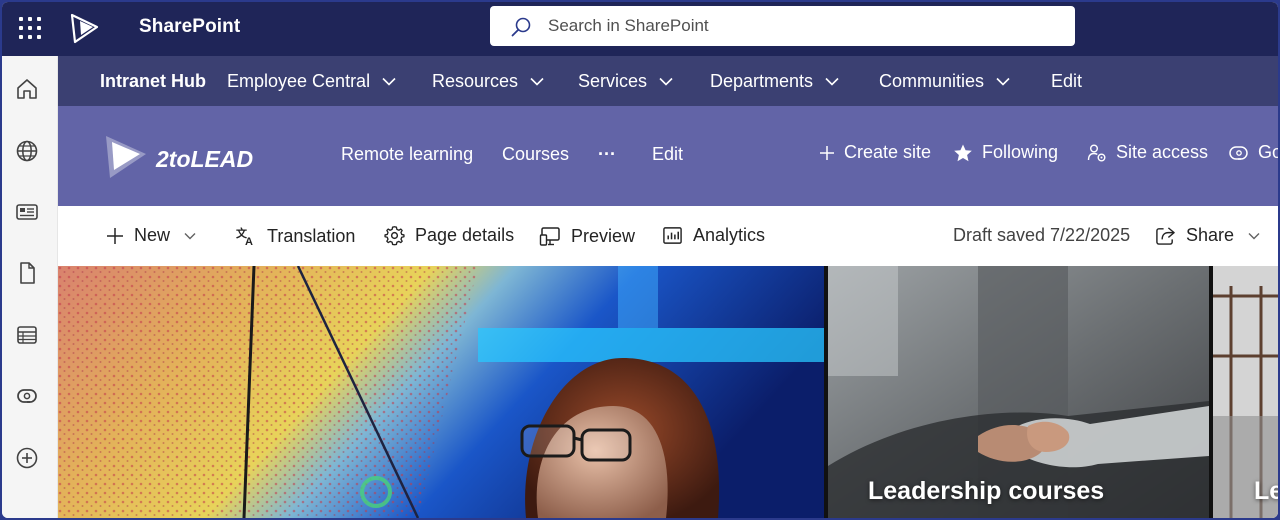 This screenshot has height=520, width=1280. I want to click on site-logo: 2toLEAD, so click(184, 157).